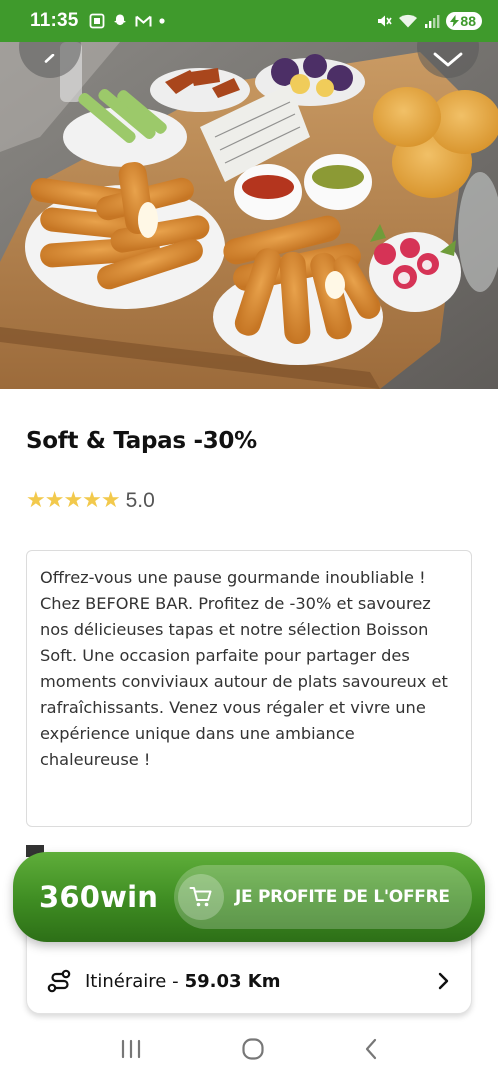 The image size is (498, 1080). I want to click on rating-value: 5.0, so click(140, 500).